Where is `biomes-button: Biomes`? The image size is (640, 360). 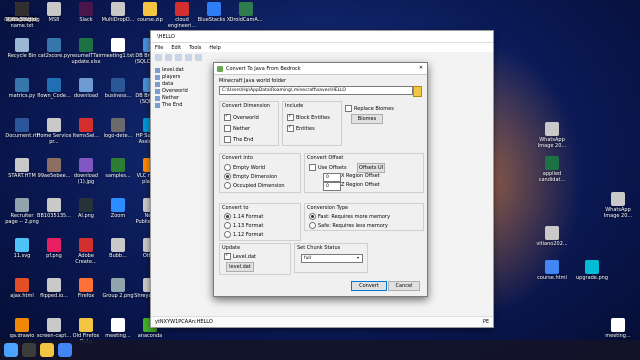
biomes-button: Biomes is located at coordinates (367, 119).